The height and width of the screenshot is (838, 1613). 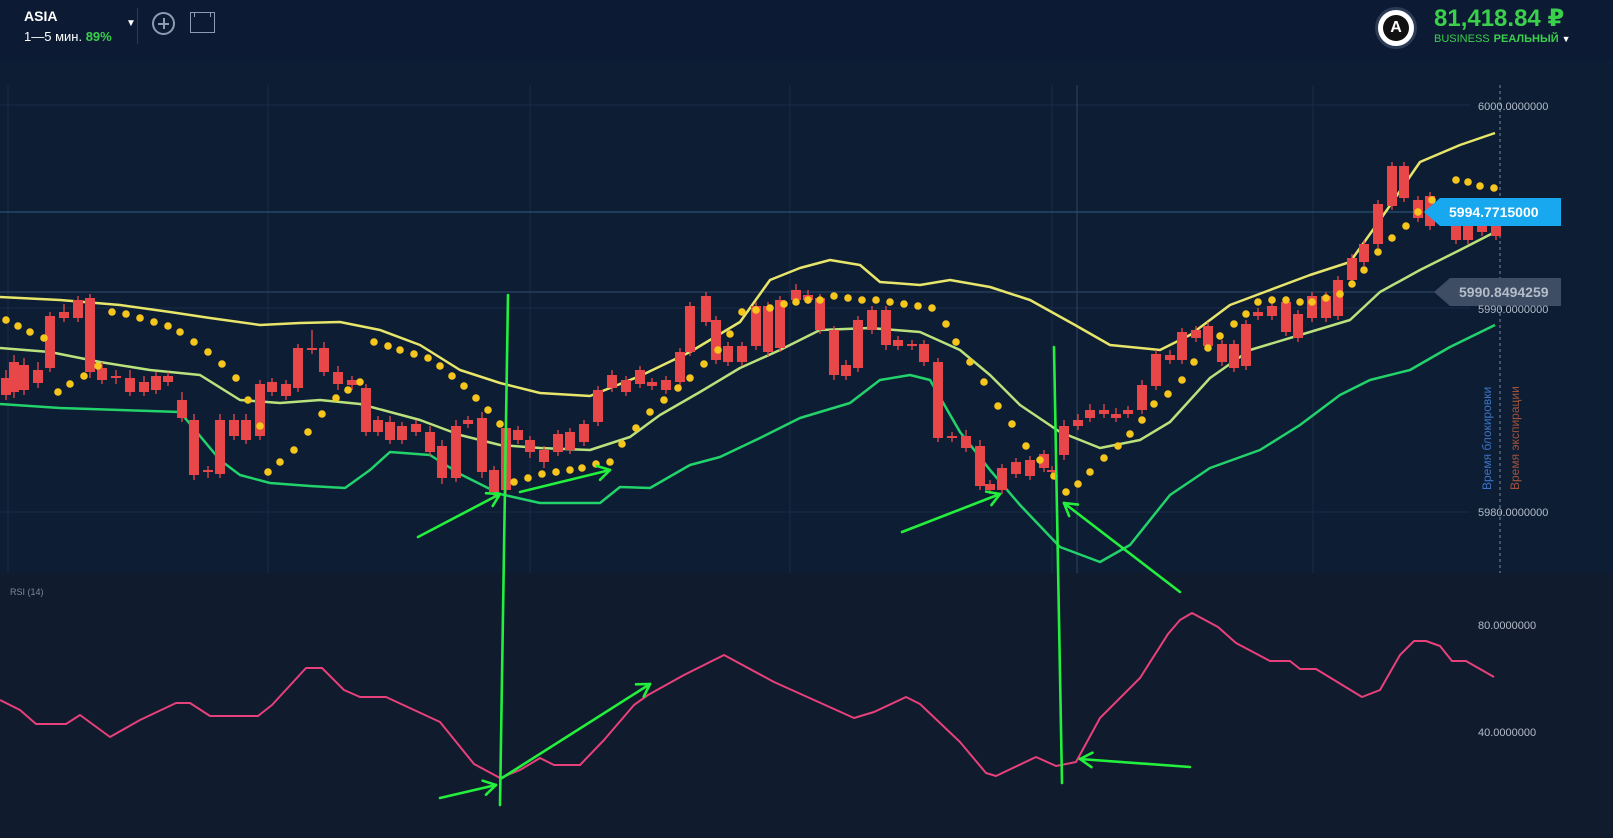 What do you see at coordinates (1502, 39) in the screenshot?
I see `account-selector: BUSINESS РЕАЛЬНЫЙ ▼` at bounding box center [1502, 39].